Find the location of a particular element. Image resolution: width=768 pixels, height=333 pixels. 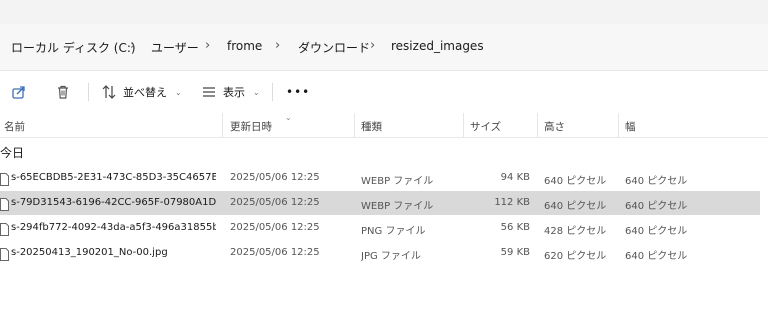

file-height: 620 ピクセル is located at coordinates (575, 256).